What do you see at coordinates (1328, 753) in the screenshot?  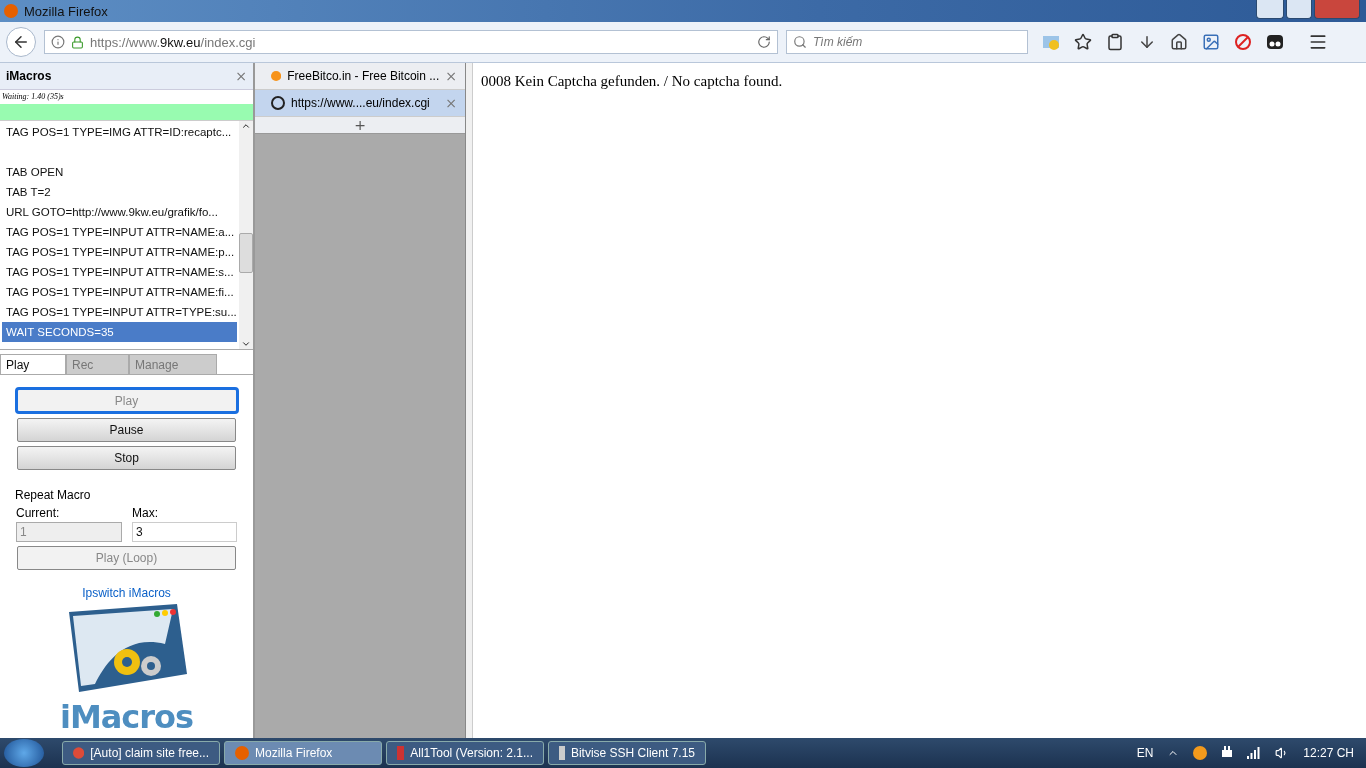 I see `clock: 12:27 CH` at bounding box center [1328, 753].